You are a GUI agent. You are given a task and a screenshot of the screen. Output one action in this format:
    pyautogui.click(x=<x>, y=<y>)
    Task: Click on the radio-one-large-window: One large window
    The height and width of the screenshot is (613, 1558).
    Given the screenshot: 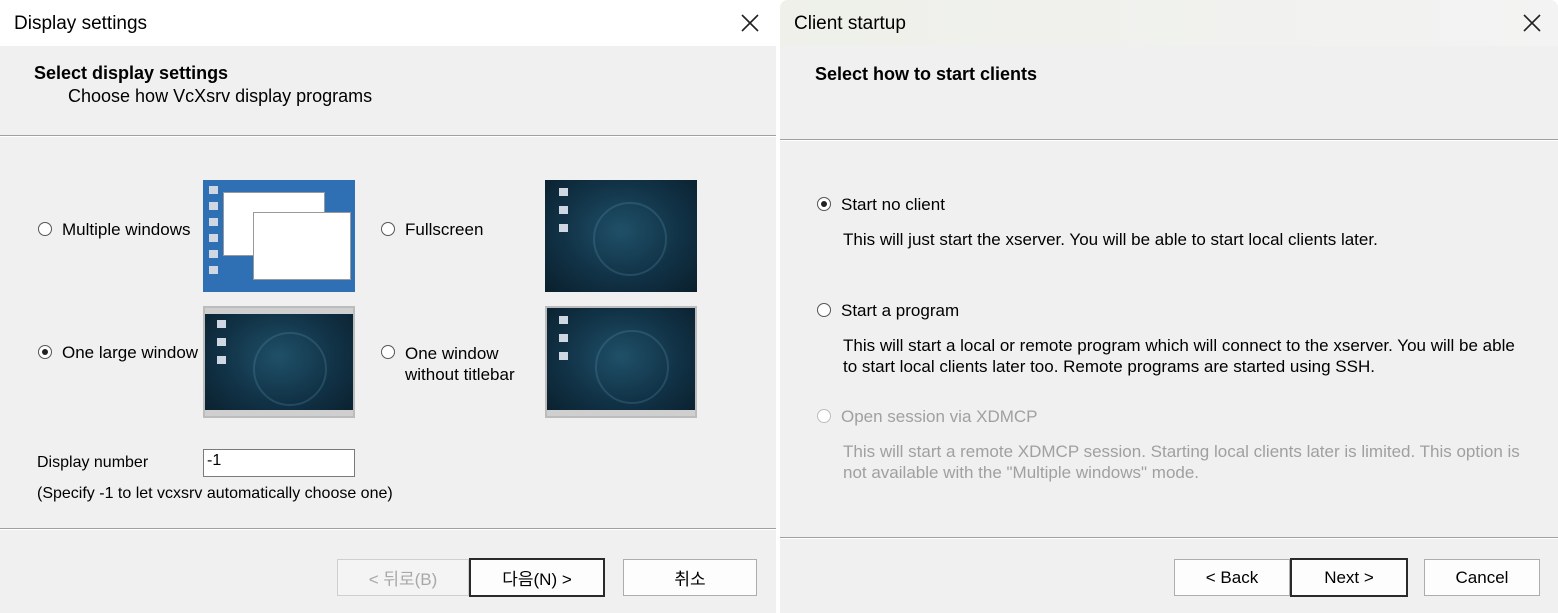 What is the action you would take?
    pyautogui.click(x=118, y=353)
    